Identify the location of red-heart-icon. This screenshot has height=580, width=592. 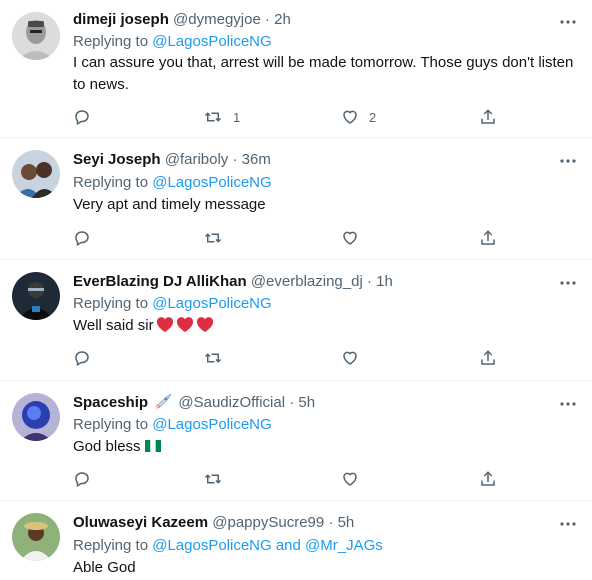
(185, 327).